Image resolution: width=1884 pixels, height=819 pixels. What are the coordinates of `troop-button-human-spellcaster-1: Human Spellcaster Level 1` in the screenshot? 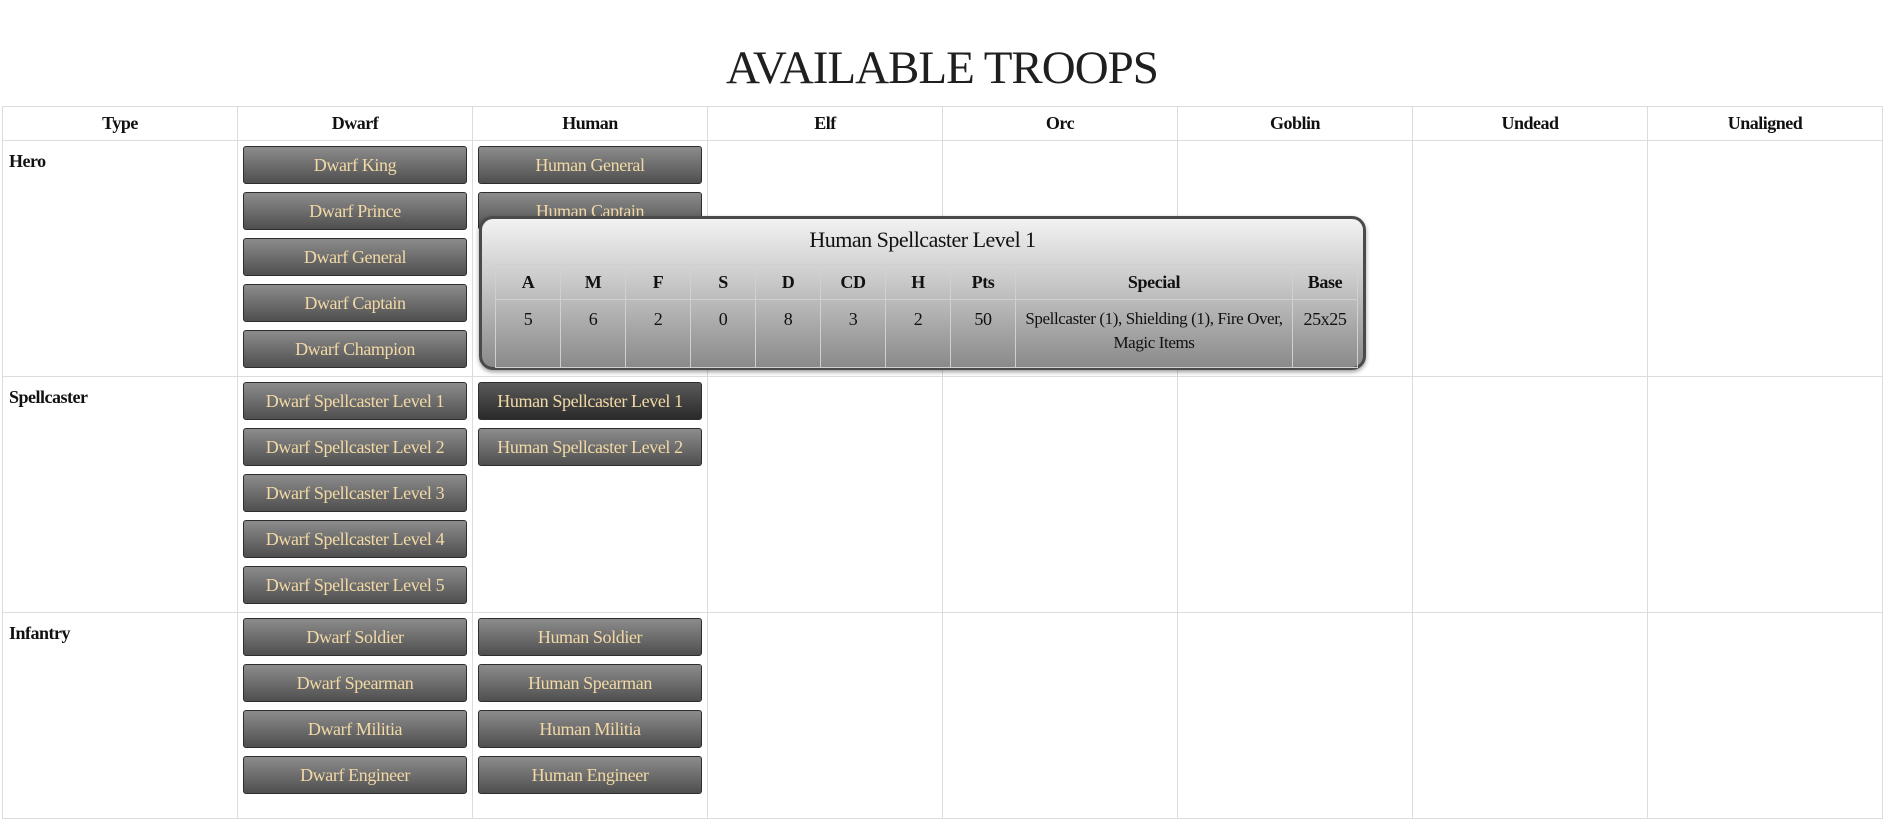 It's located at (590, 401).